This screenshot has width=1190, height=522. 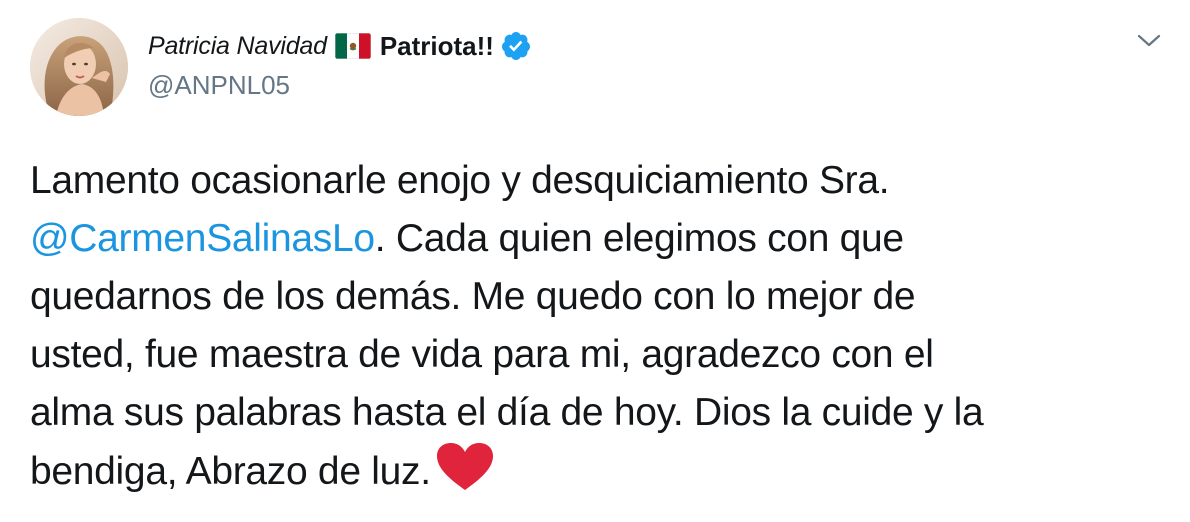 I want to click on author-name-row: Patricia Navidad Patriota!!, so click(x=340, y=46).